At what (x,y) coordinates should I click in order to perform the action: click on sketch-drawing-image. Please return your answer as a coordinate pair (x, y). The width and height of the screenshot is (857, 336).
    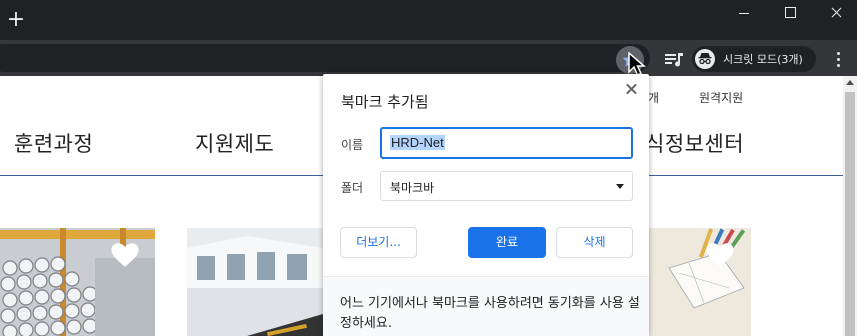
    Looking at the image, I should click on (700, 282).